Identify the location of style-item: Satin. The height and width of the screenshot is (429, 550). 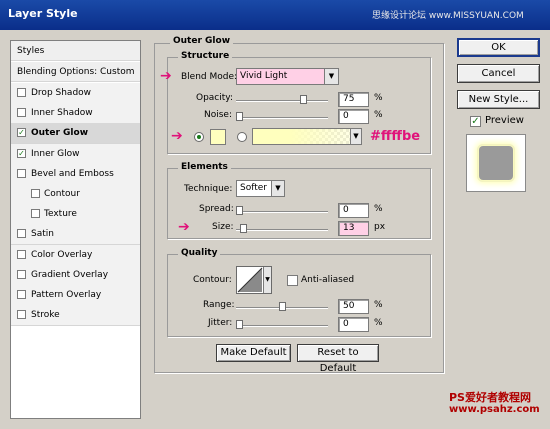
(75, 235).